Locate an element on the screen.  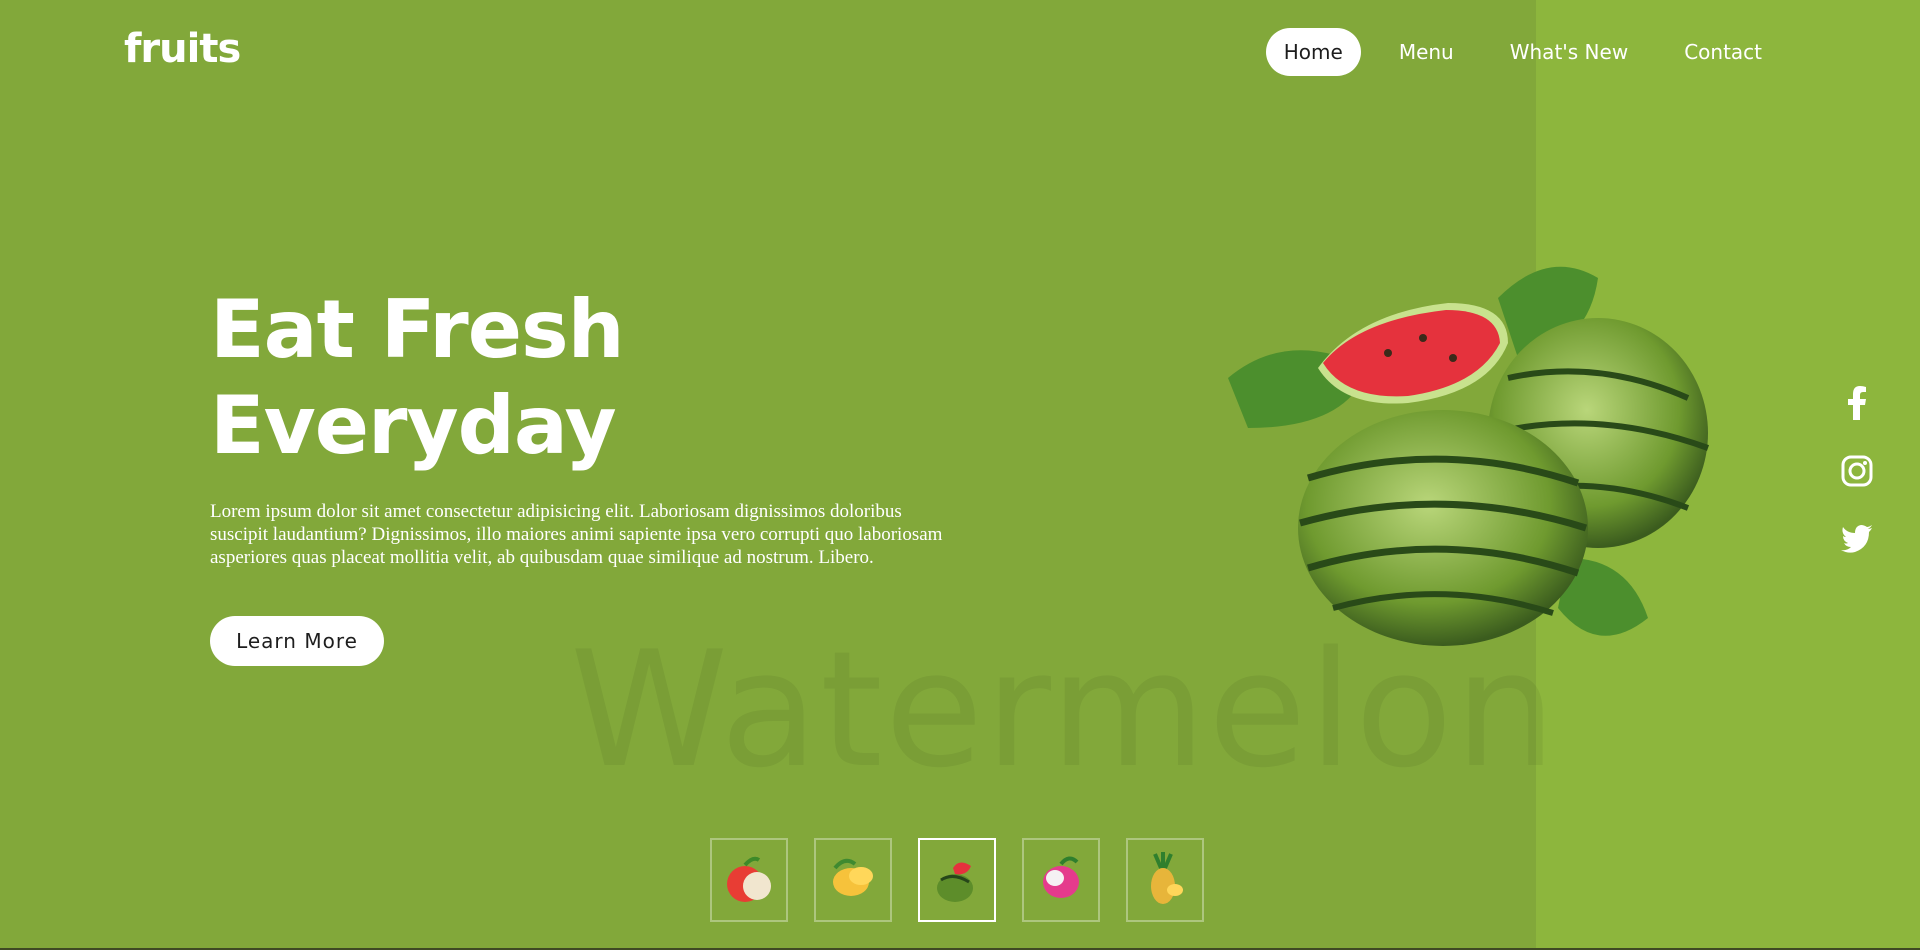
hero-title: Eat Fresh Everyday is located at coordinates (417, 378).